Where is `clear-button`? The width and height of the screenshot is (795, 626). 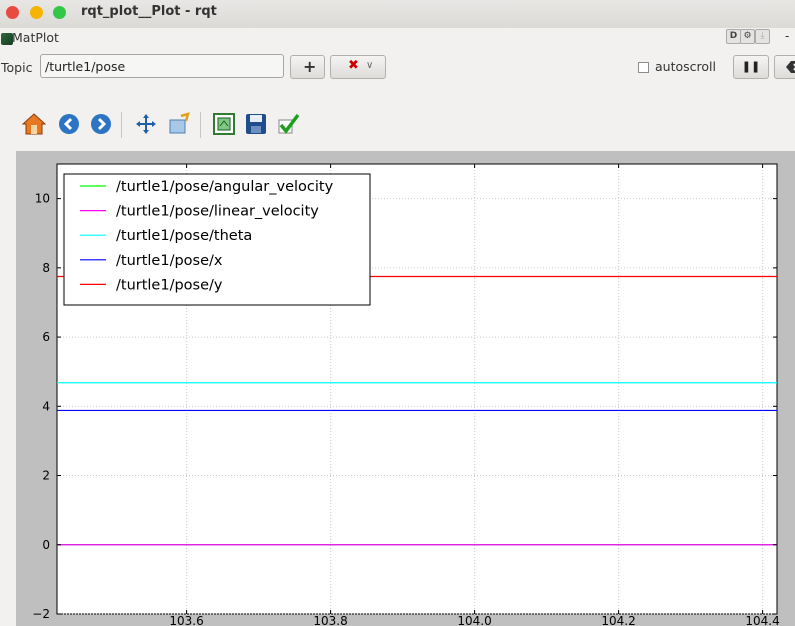
clear-button is located at coordinates (784, 67).